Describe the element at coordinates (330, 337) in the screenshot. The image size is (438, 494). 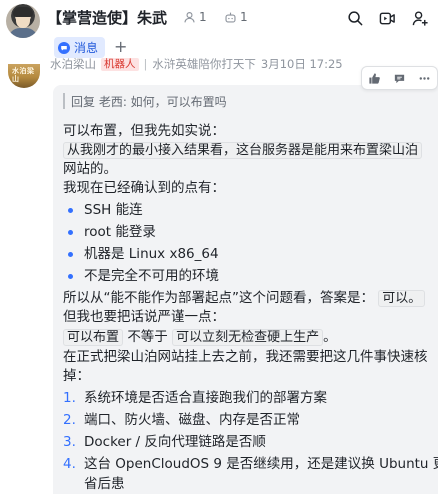
I see `text-fragment: 。` at that location.